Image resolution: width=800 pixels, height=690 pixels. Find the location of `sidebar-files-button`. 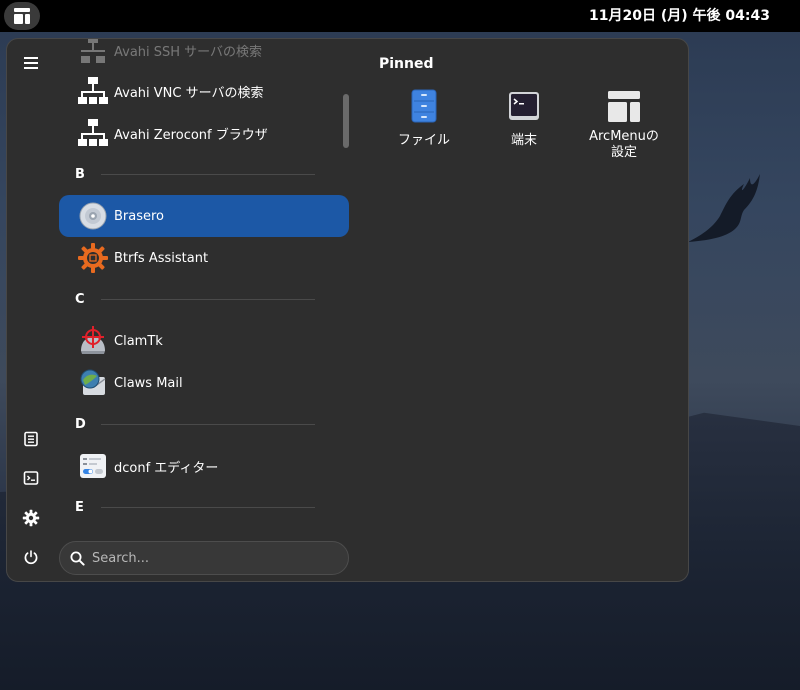

sidebar-files-button is located at coordinates (31, 439).